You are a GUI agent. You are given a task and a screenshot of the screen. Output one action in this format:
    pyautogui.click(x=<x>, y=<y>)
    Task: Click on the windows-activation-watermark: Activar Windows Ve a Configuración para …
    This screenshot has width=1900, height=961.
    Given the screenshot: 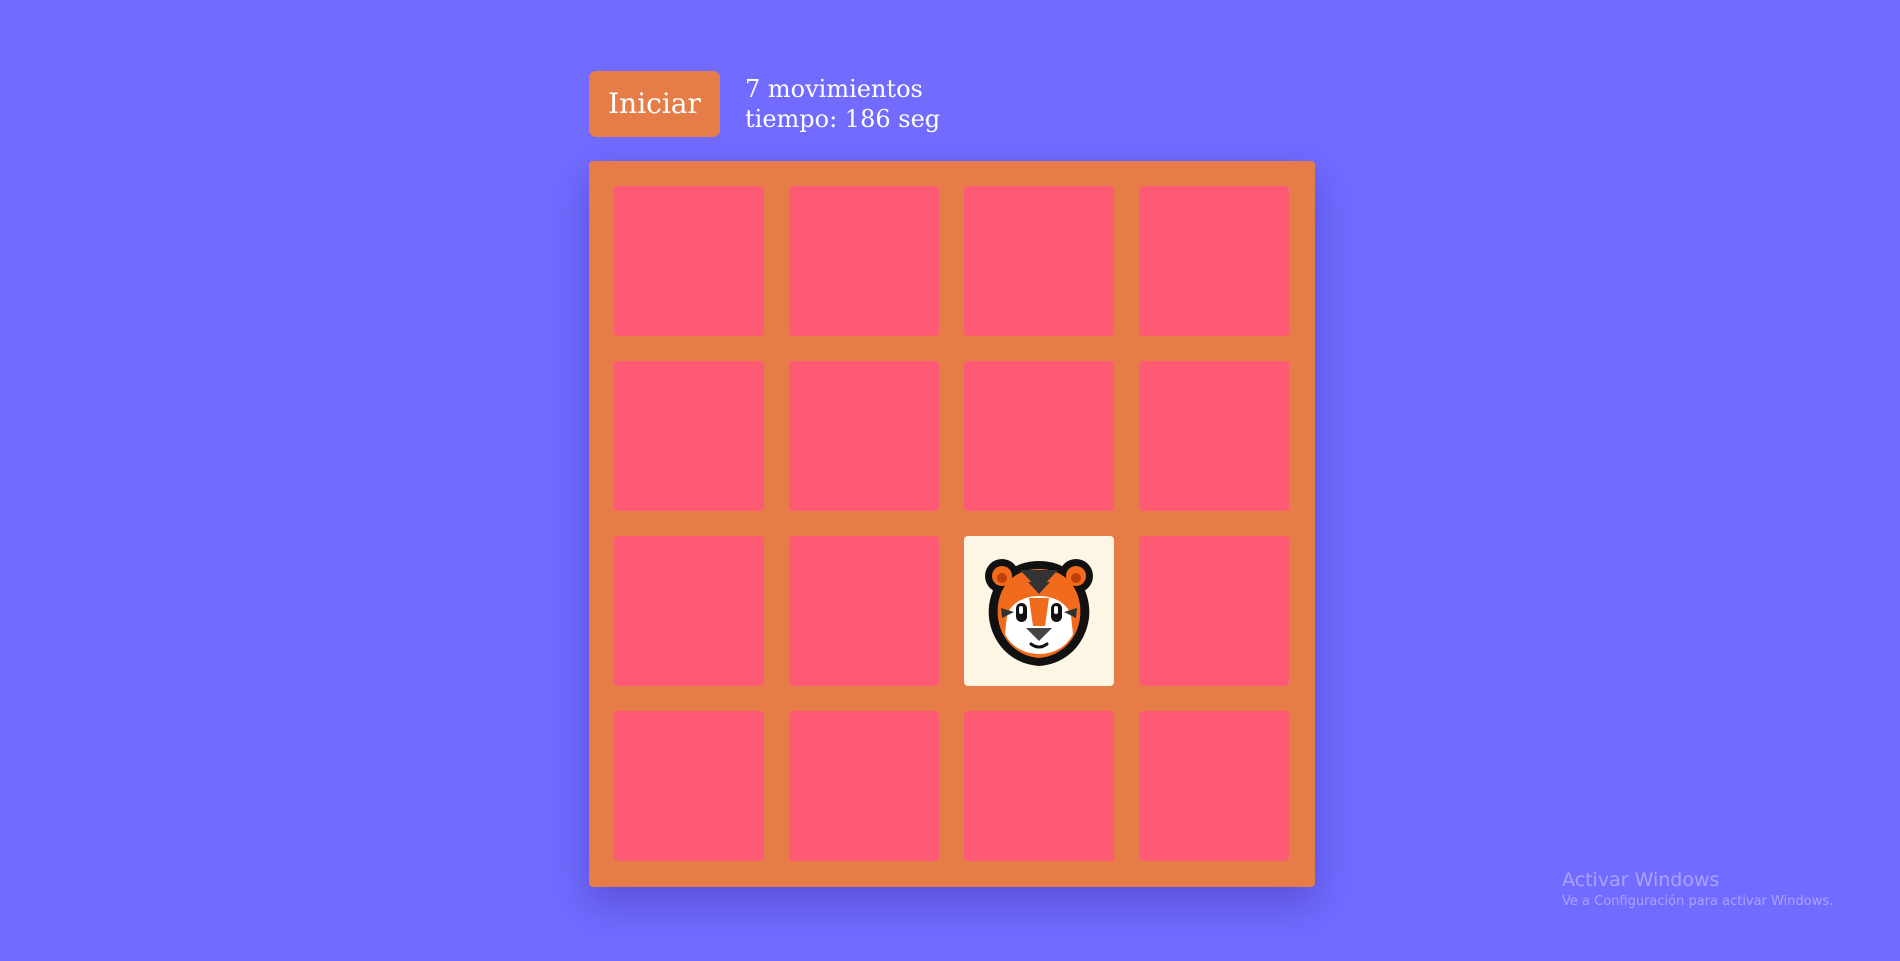 What is the action you would take?
    pyautogui.click(x=1697, y=889)
    